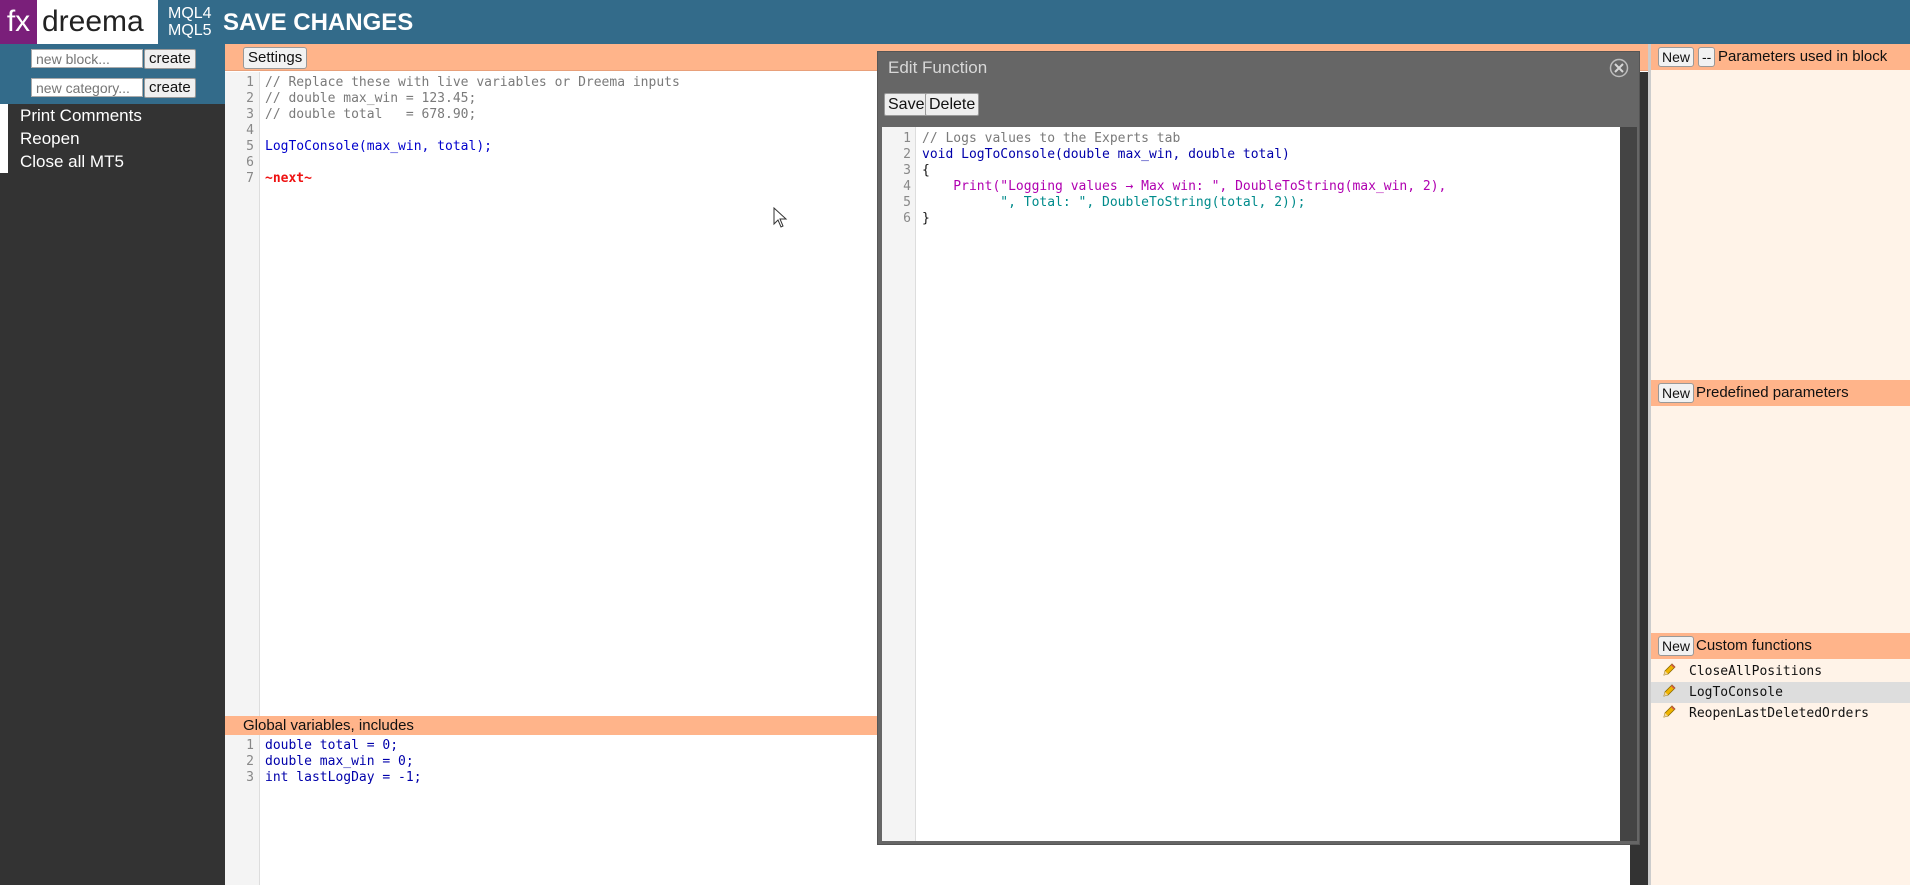  What do you see at coordinates (93, 21) in the screenshot?
I see `logo-name: dreema` at bounding box center [93, 21].